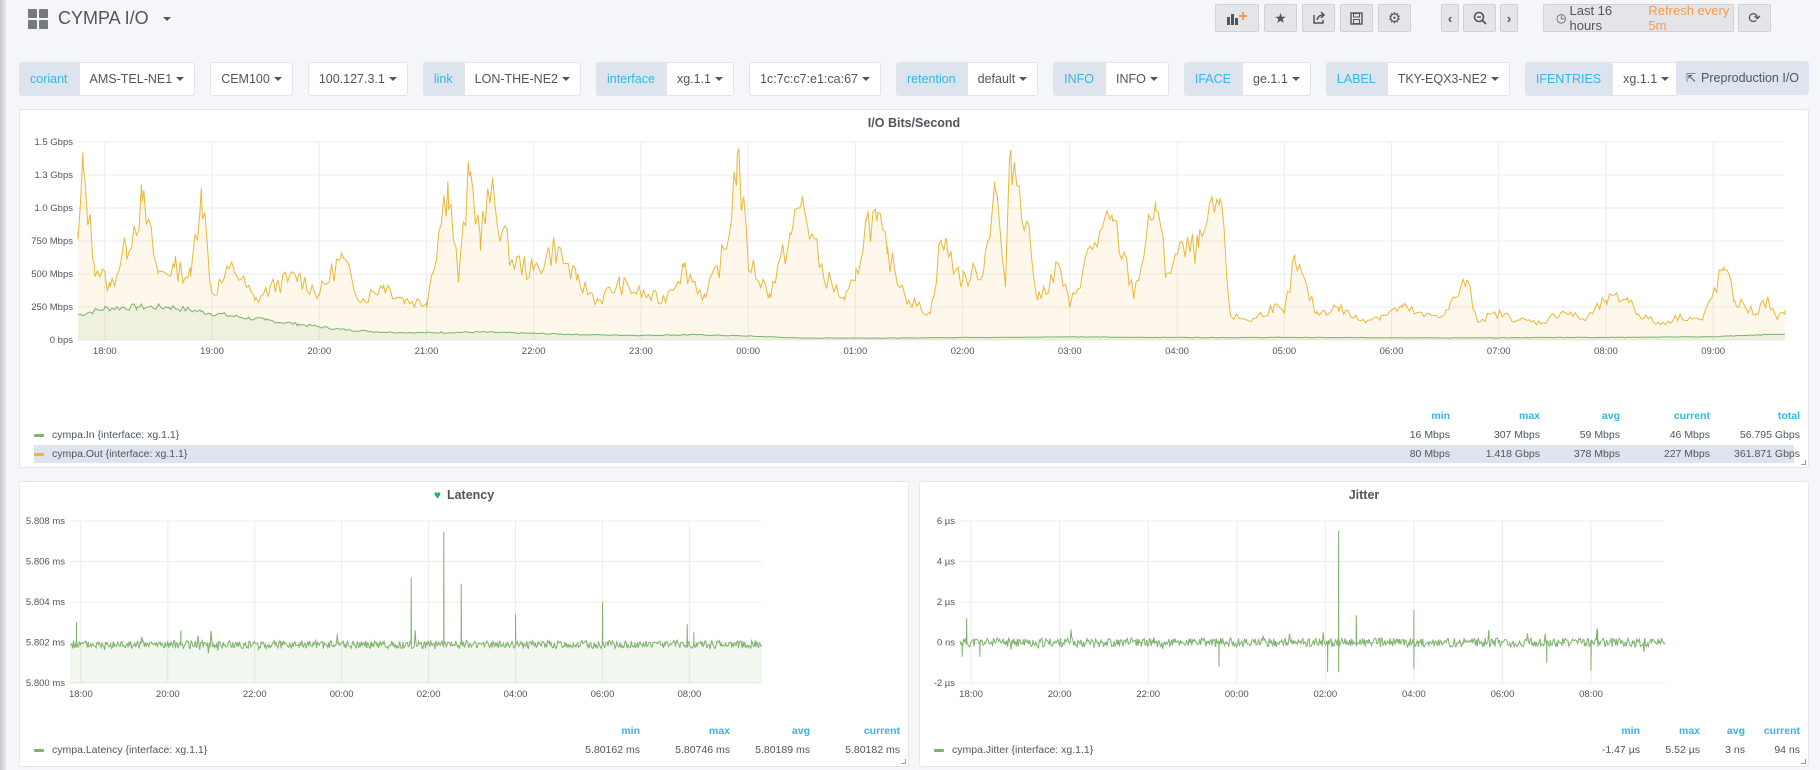 Image resolution: width=1820 pixels, height=770 pixels. What do you see at coordinates (516, 78) in the screenshot?
I see `variable-value: LON-THE-NE2` at bounding box center [516, 78].